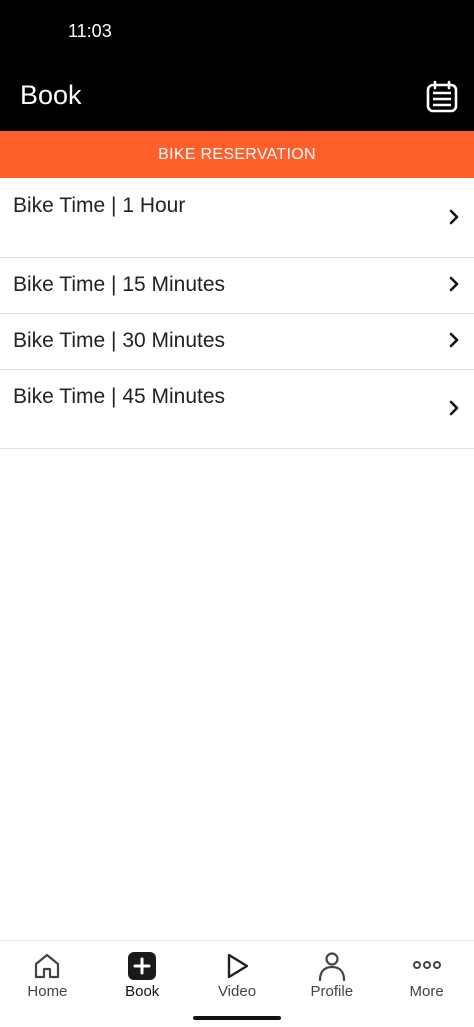  I want to click on app-header: Book, so click(237, 97).